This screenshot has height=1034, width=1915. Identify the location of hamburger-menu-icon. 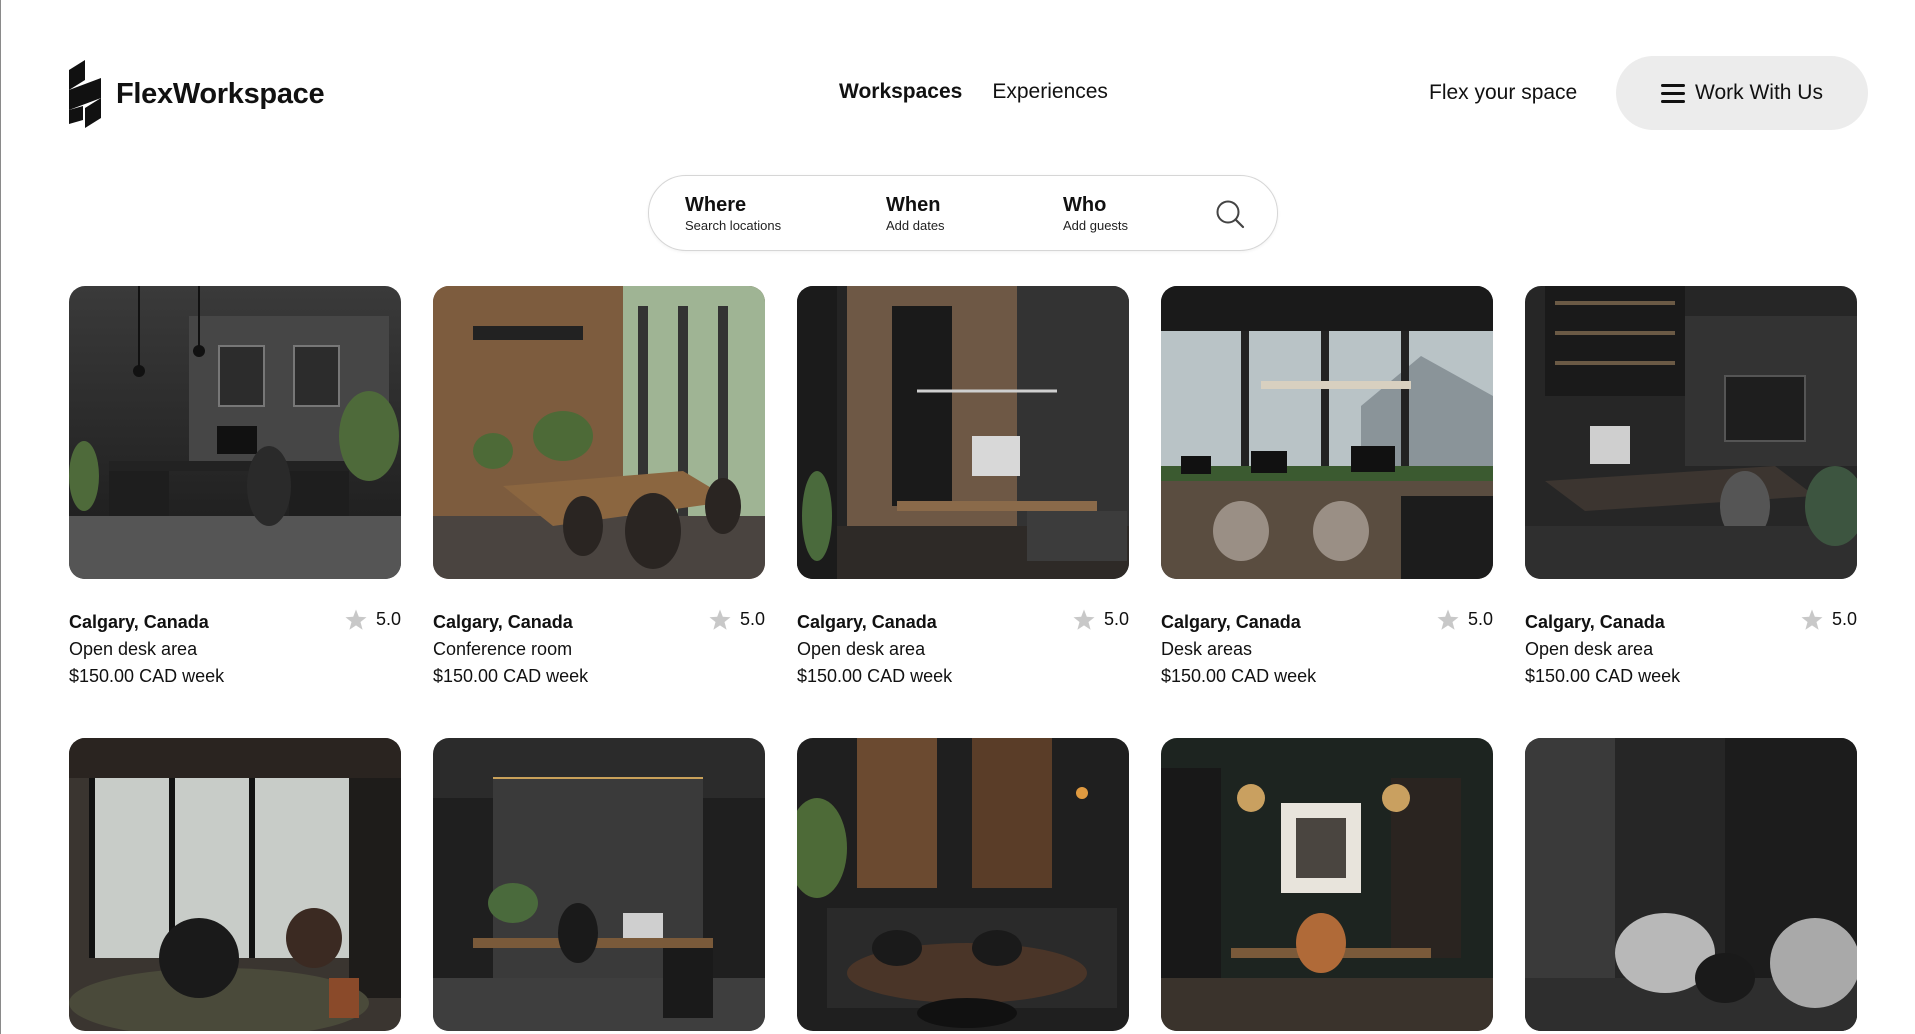
(1673, 93).